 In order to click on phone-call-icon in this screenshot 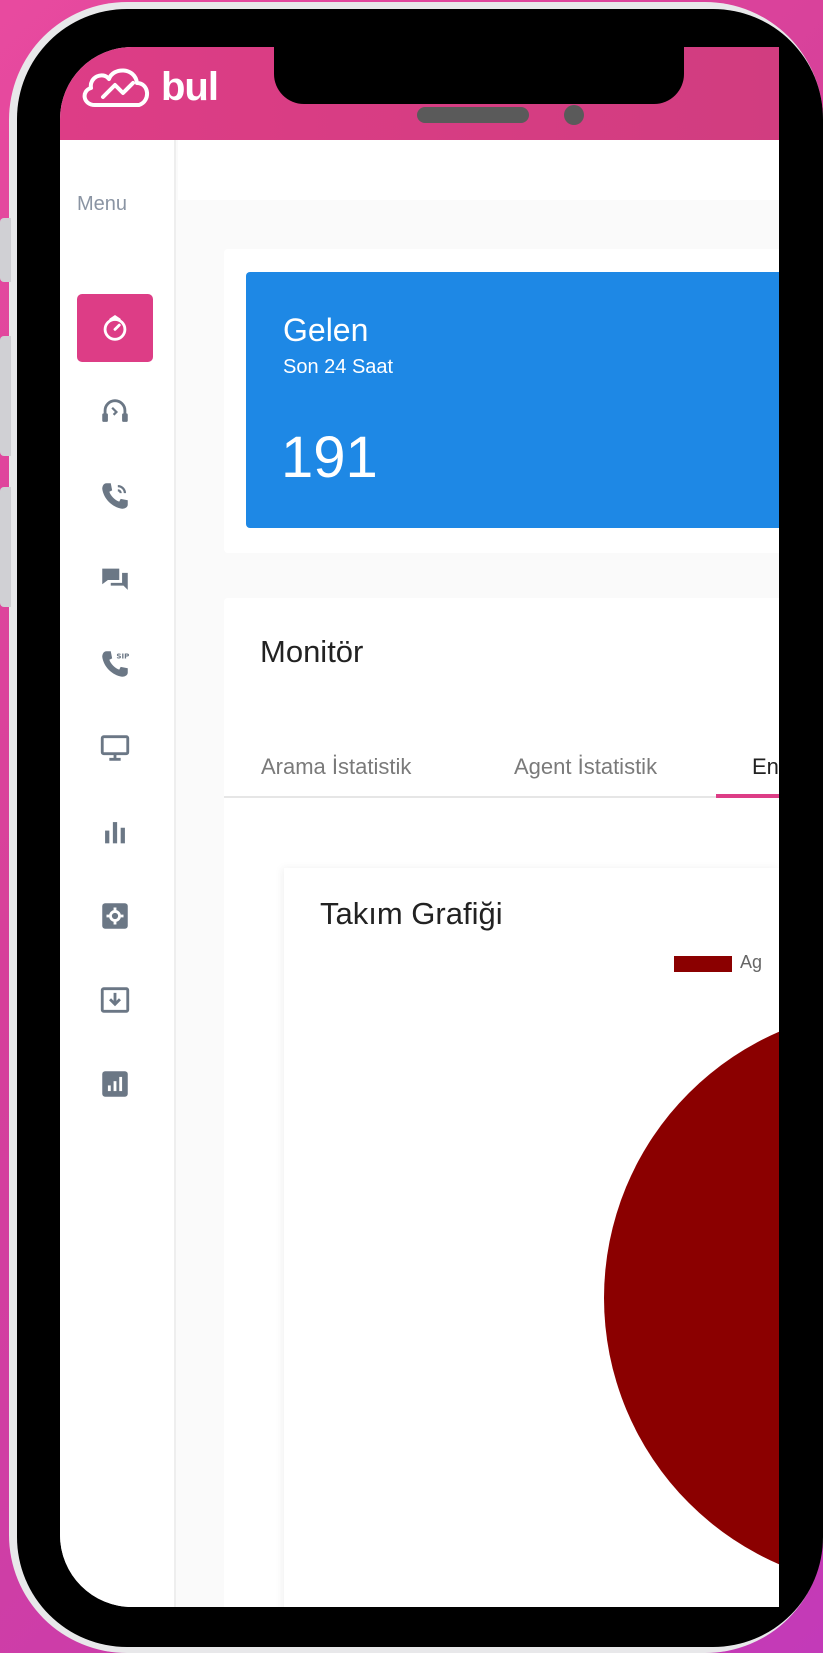, I will do `click(115, 496)`.